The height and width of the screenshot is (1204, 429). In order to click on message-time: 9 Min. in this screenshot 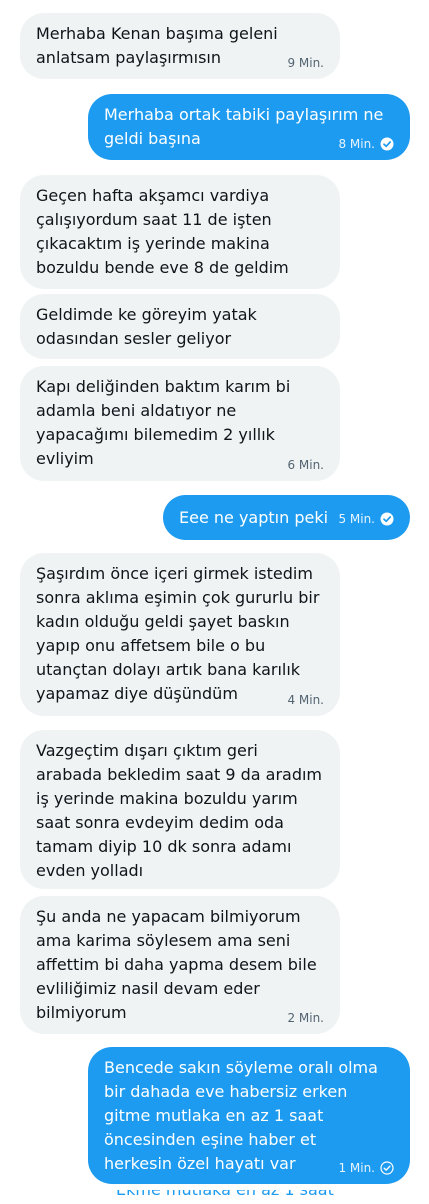, I will do `click(305, 63)`.